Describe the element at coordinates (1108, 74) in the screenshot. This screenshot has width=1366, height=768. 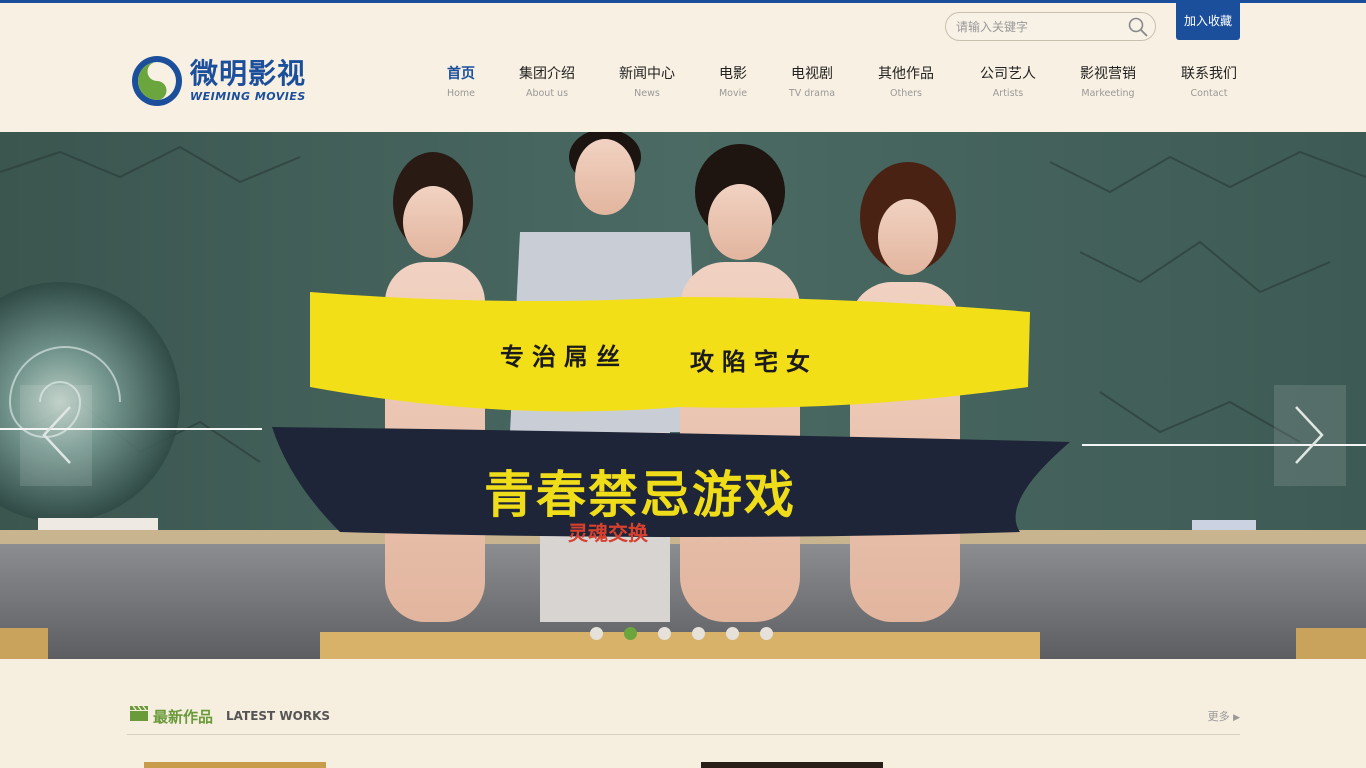
I see `nav-label: 影视营销` at that location.